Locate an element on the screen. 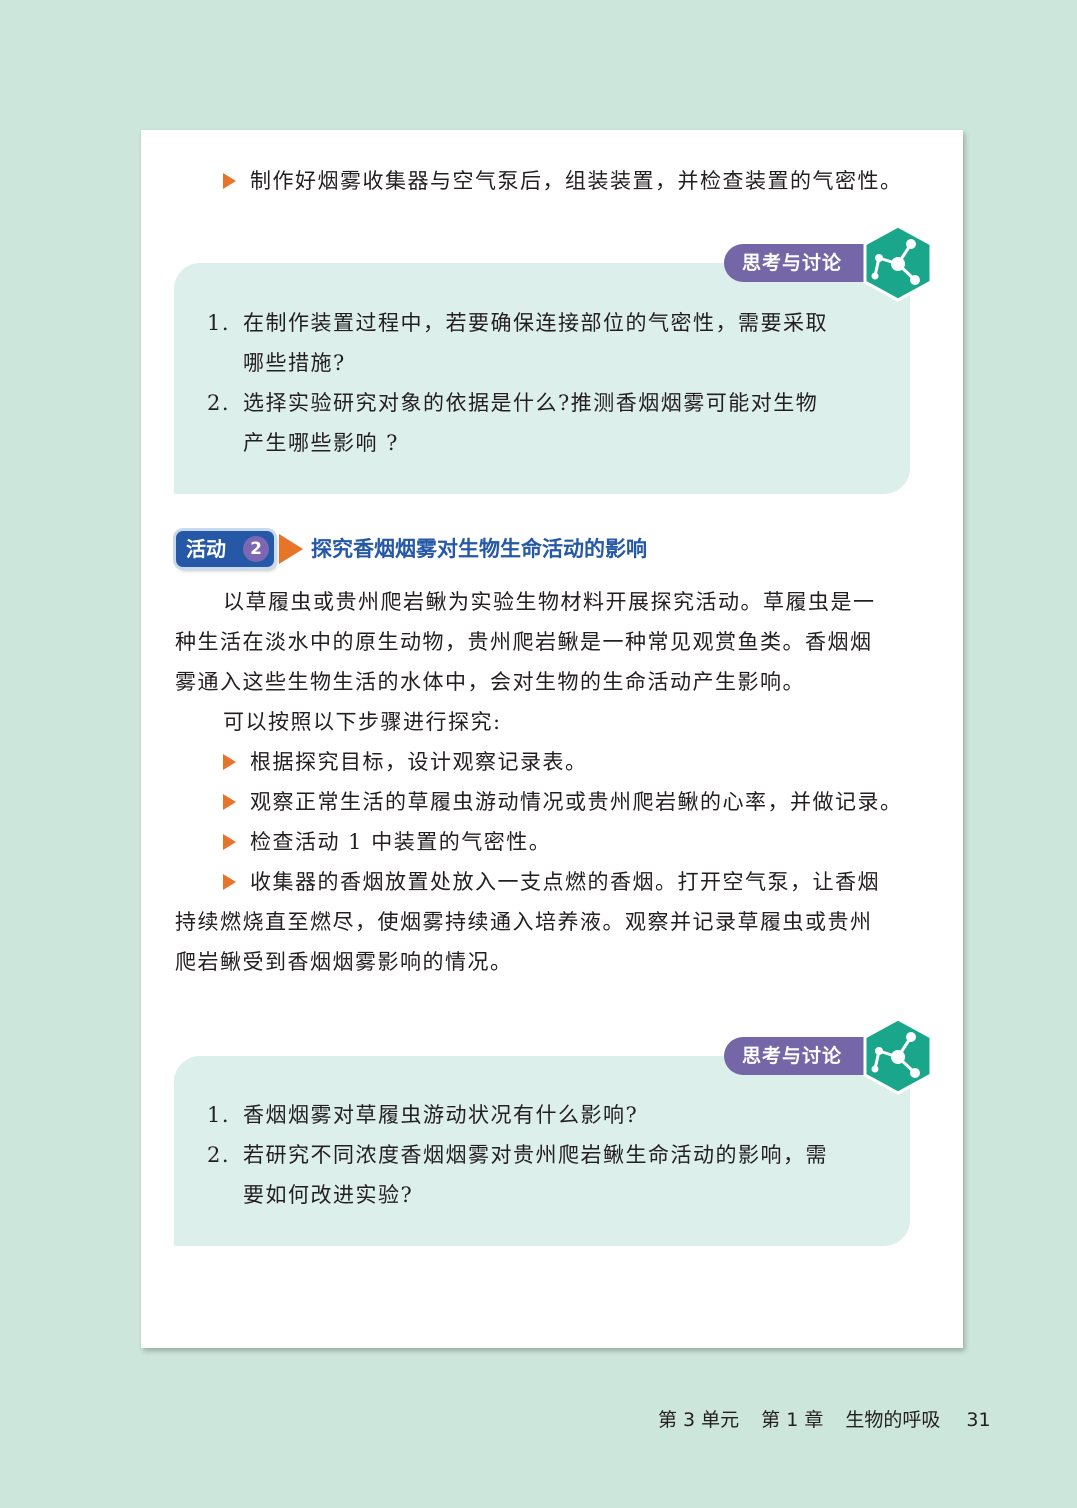 This screenshot has width=1077, height=1508. activity-badge: 活动 2 is located at coordinates (225, 549).